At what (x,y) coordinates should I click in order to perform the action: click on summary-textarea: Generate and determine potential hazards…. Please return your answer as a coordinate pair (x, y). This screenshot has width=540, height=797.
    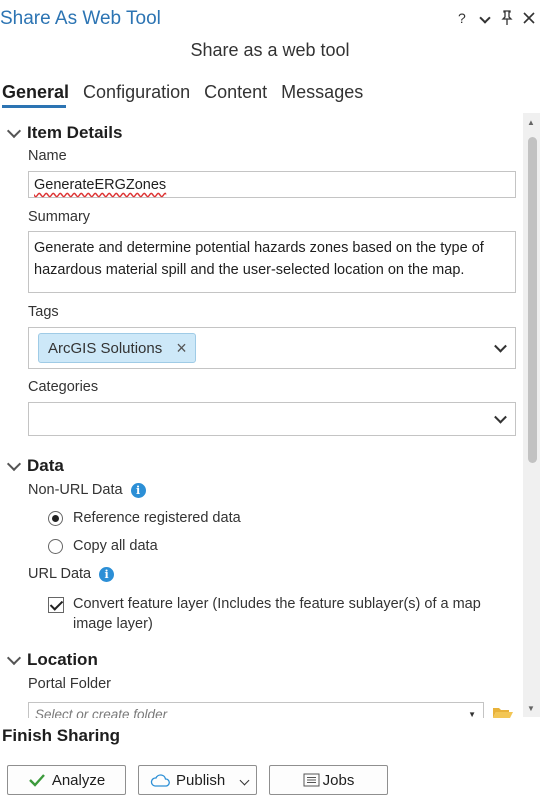
    Looking at the image, I should click on (272, 262).